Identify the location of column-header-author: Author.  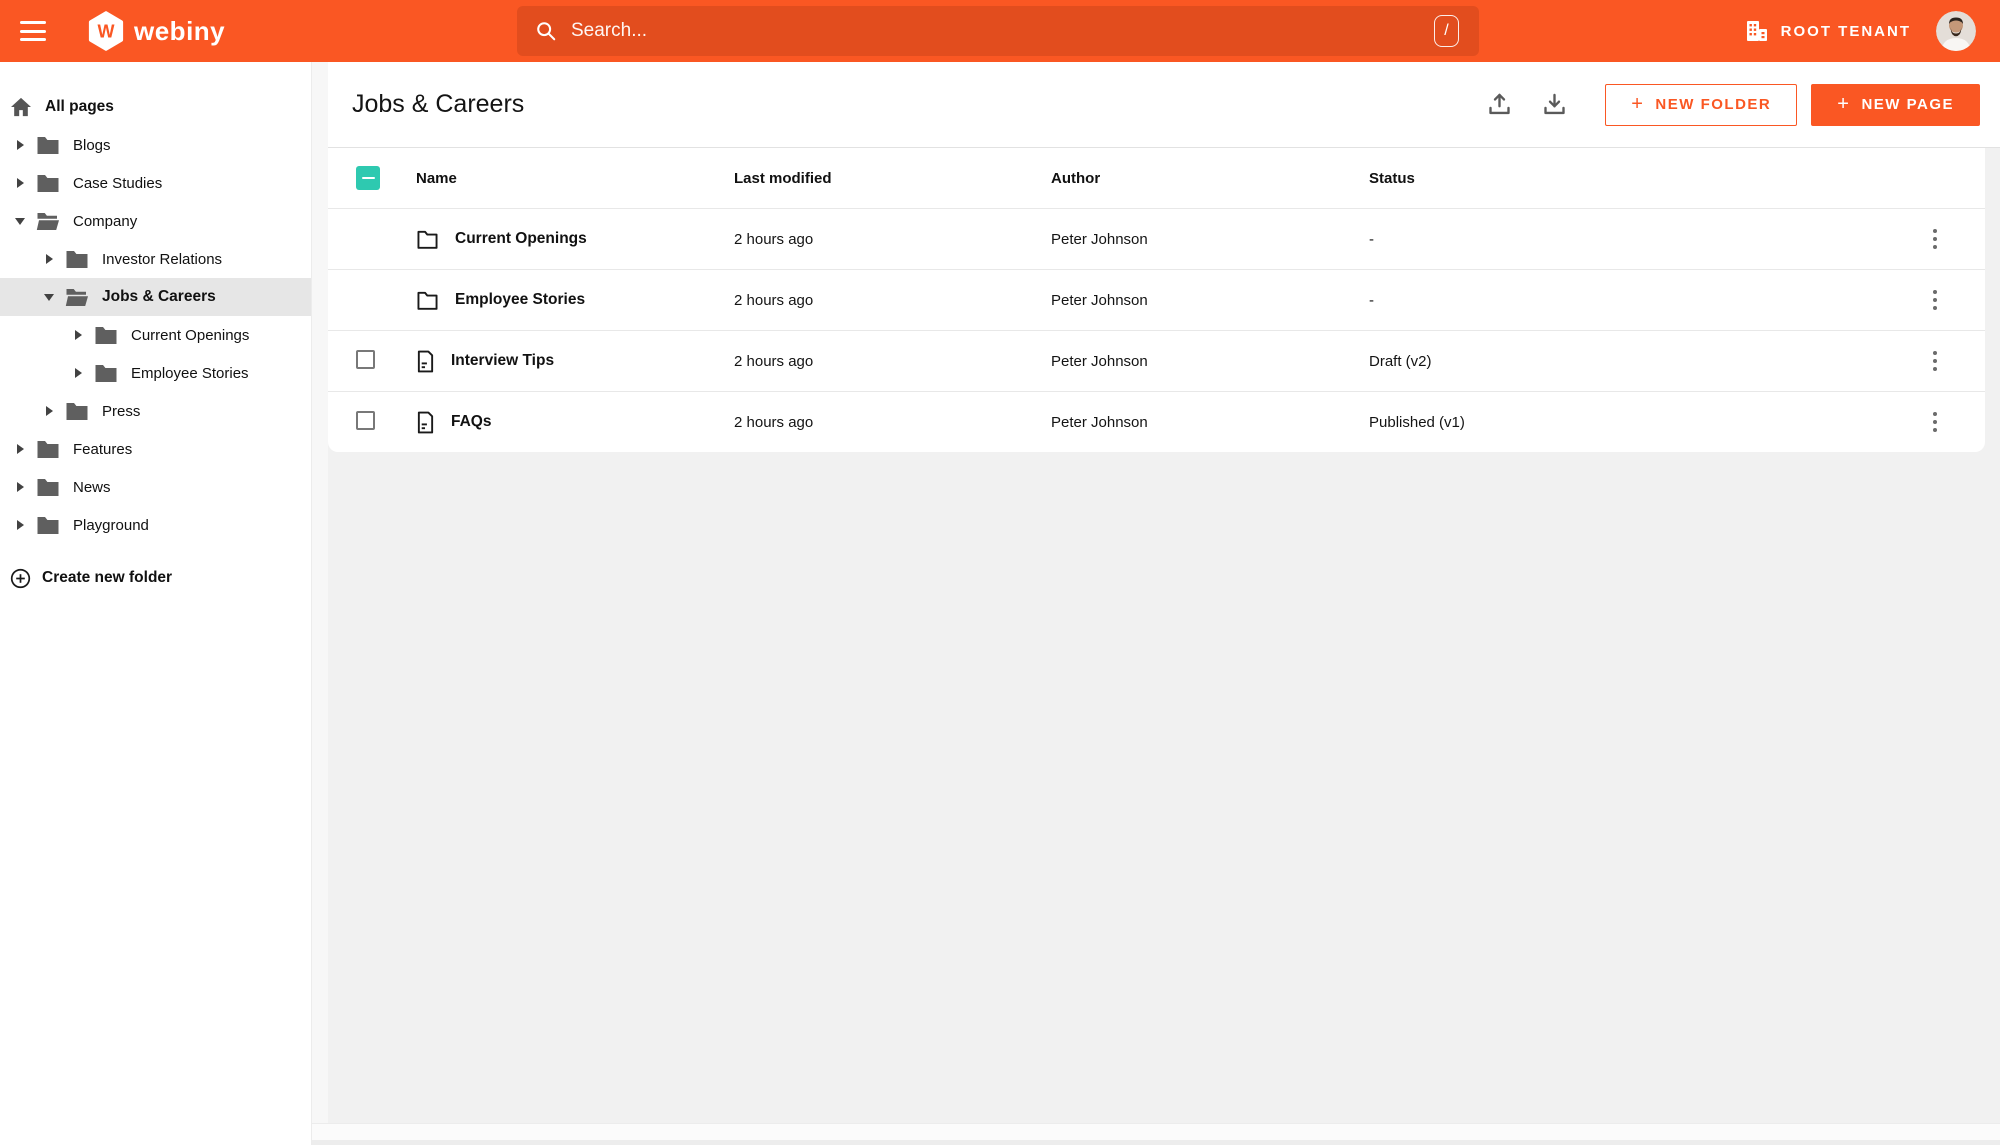
(1076, 178).